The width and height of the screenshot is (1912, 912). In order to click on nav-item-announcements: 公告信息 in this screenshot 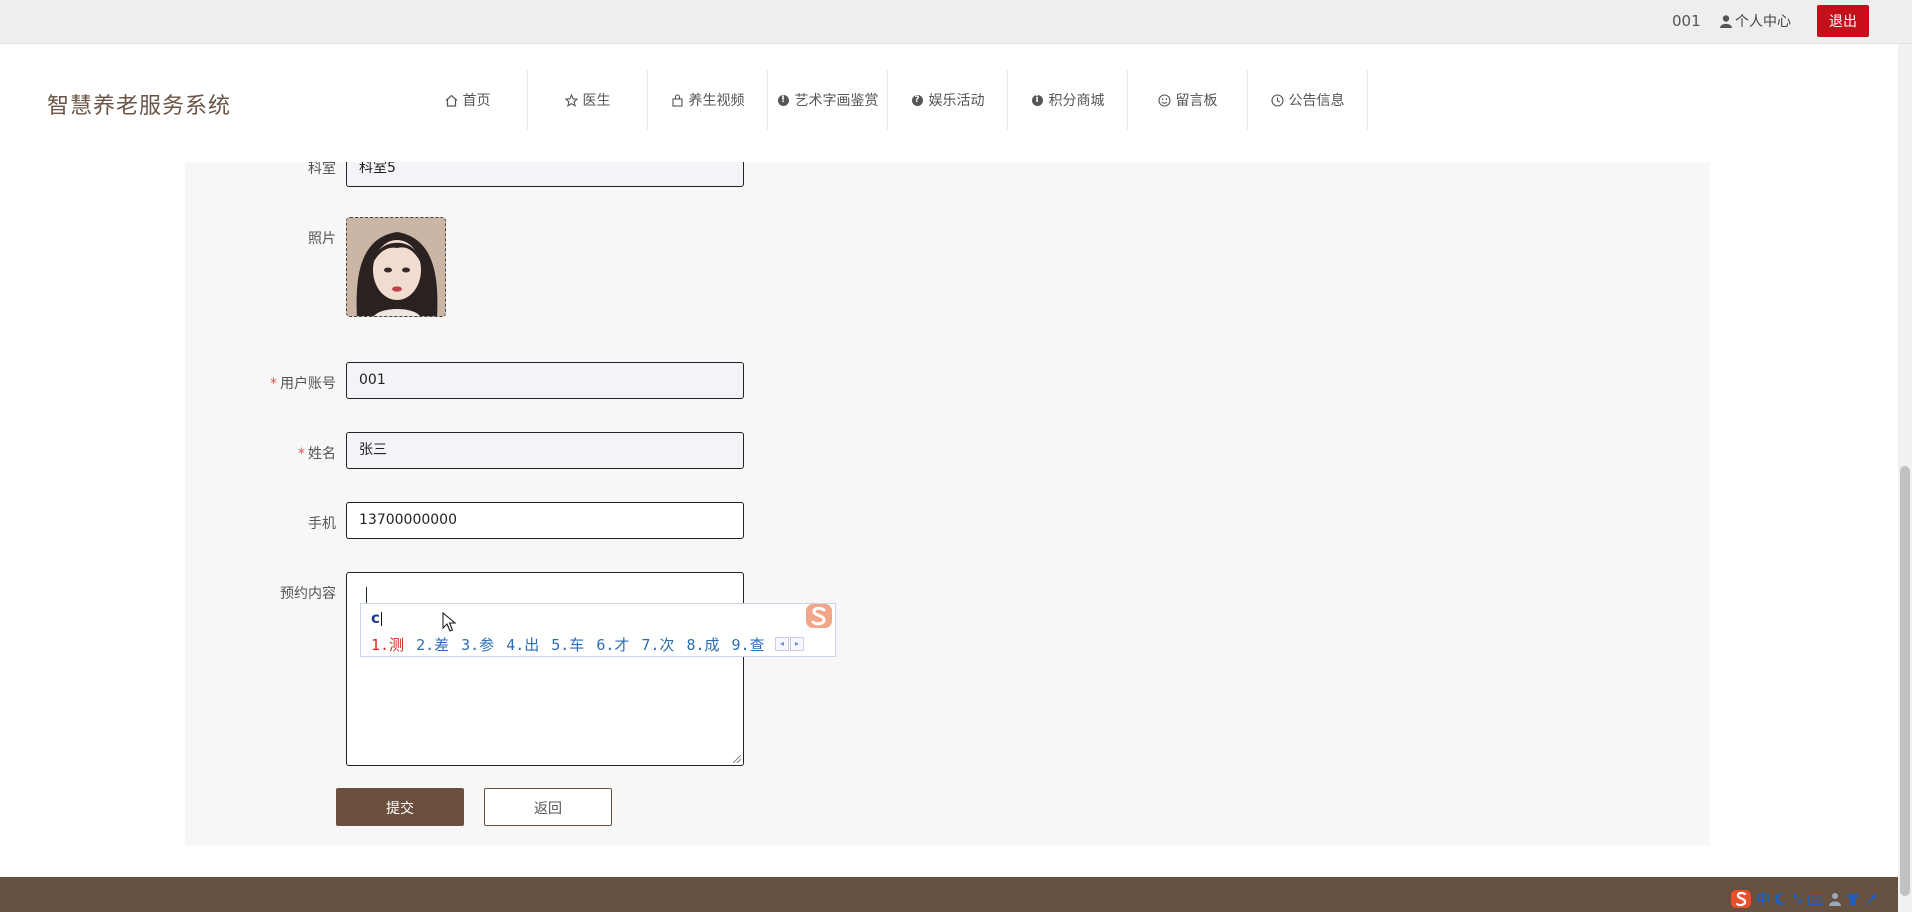, I will do `click(1308, 100)`.